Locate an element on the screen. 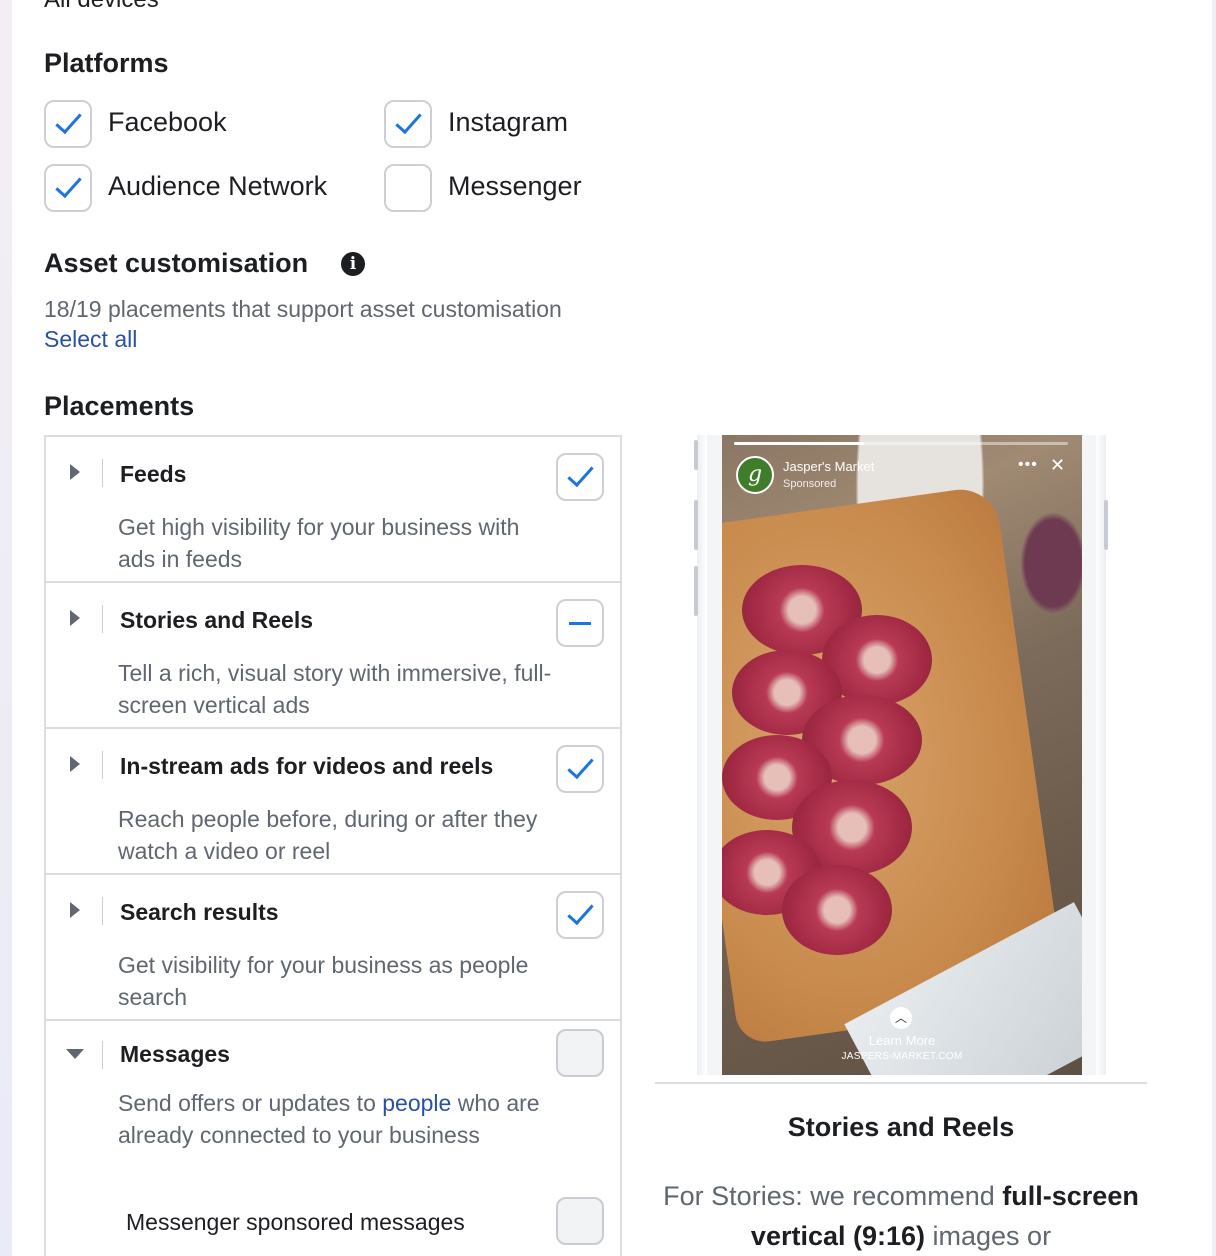 This screenshot has width=1216, height=1256. feeds-checkbox is located at coordinates (580, 477).